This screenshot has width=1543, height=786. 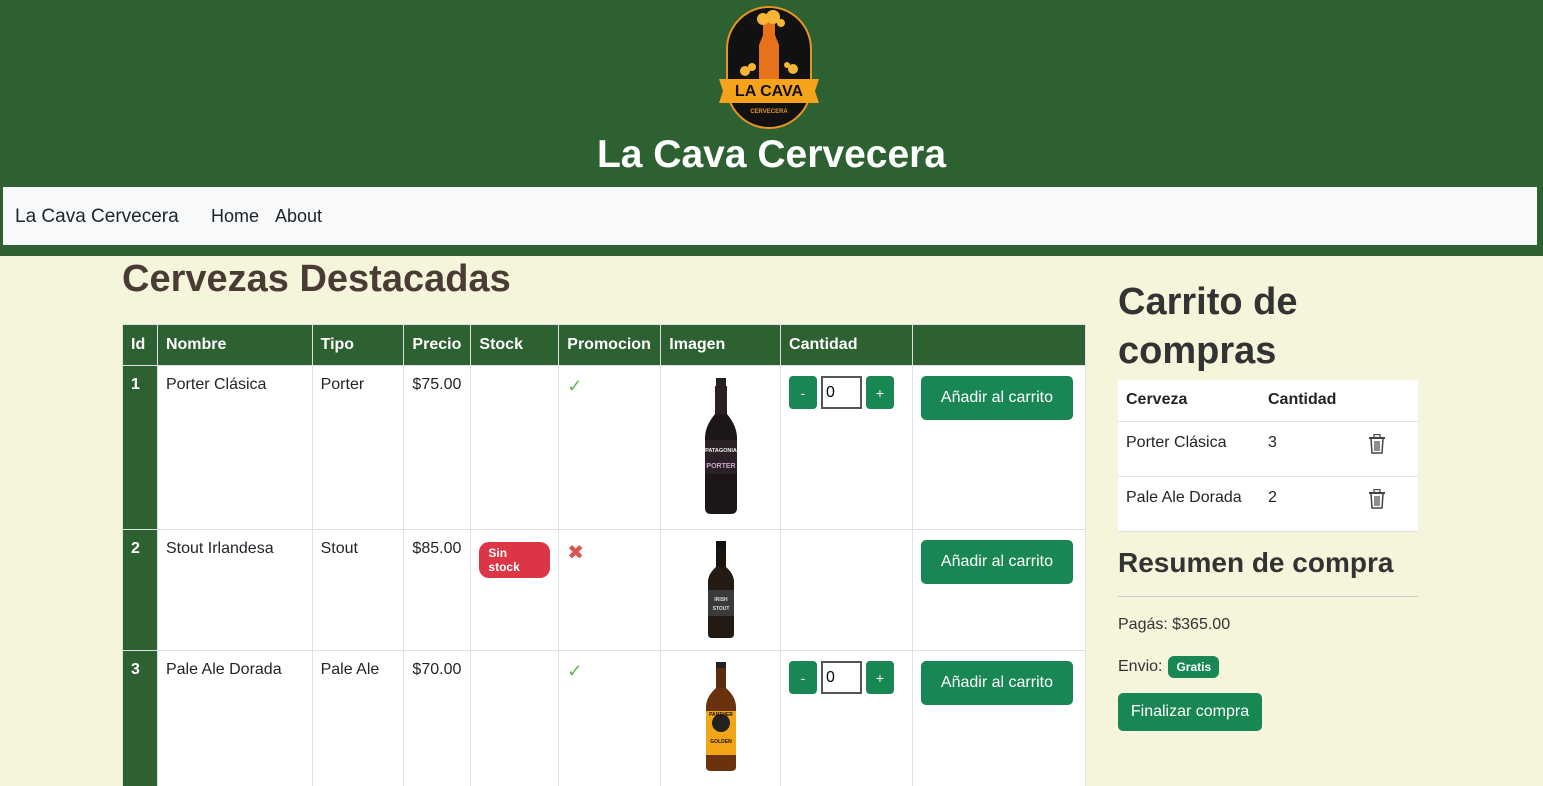 I want to click on col-nombre: Nombre, so click(x=234, y=345).